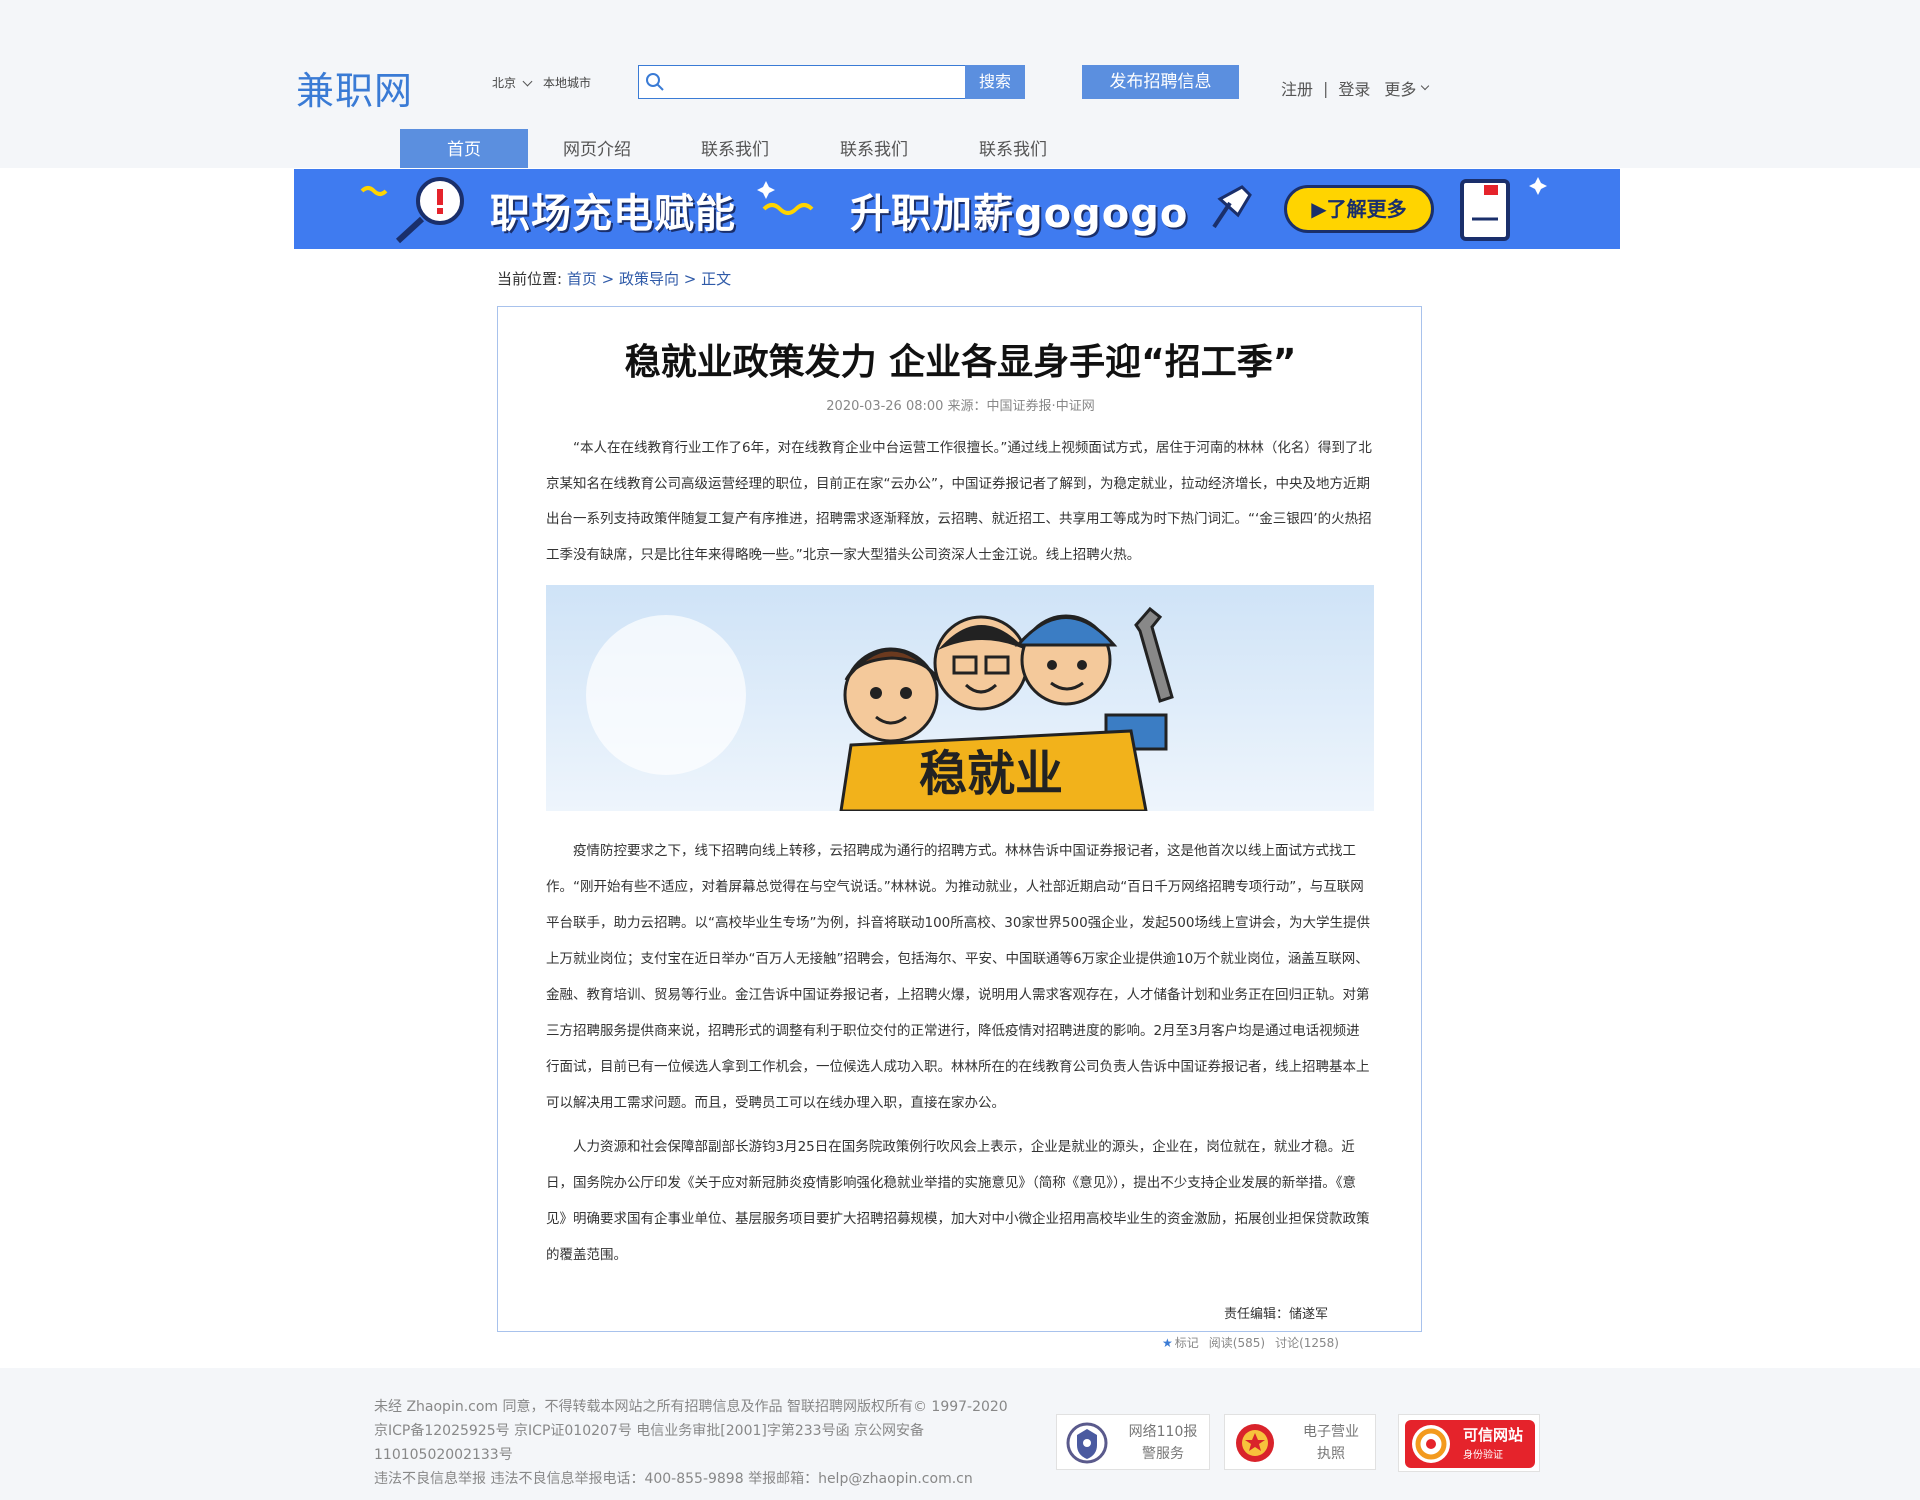  Describe the element at coordinates (541, 82) in the screenshot. I see `city-selector: 北京 本地城市` at that location.